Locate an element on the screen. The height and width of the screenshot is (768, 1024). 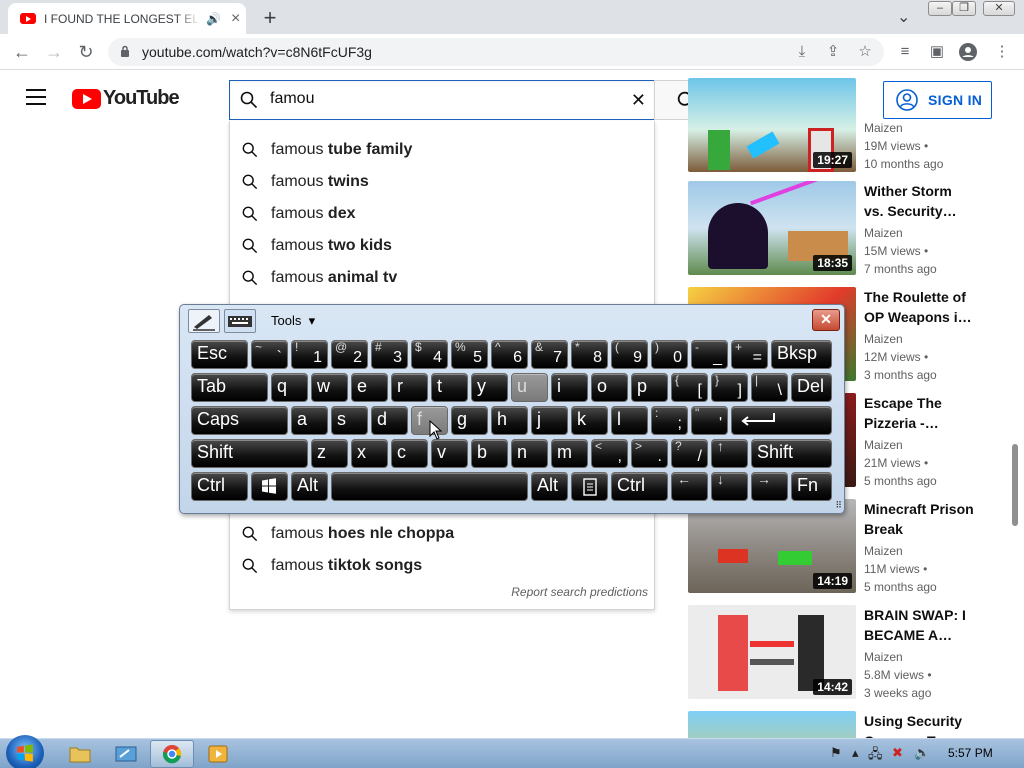
key-left-bracket: {[ is located at coordinates (689, 387).